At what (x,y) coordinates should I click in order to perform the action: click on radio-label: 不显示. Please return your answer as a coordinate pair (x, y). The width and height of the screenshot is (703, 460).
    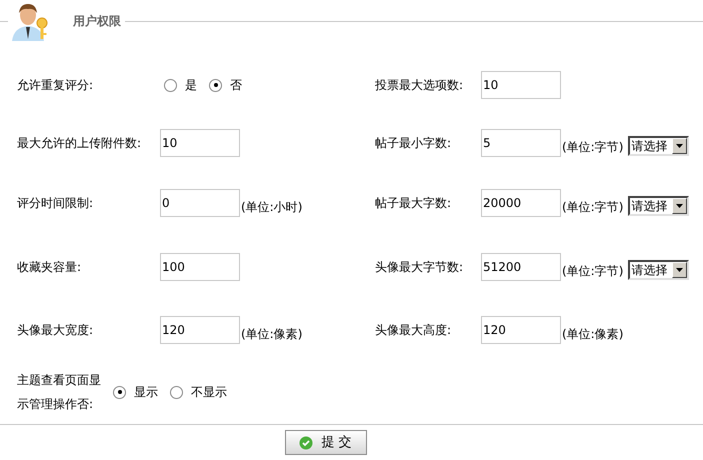
    Looking at the image, I should click on (209, 393).